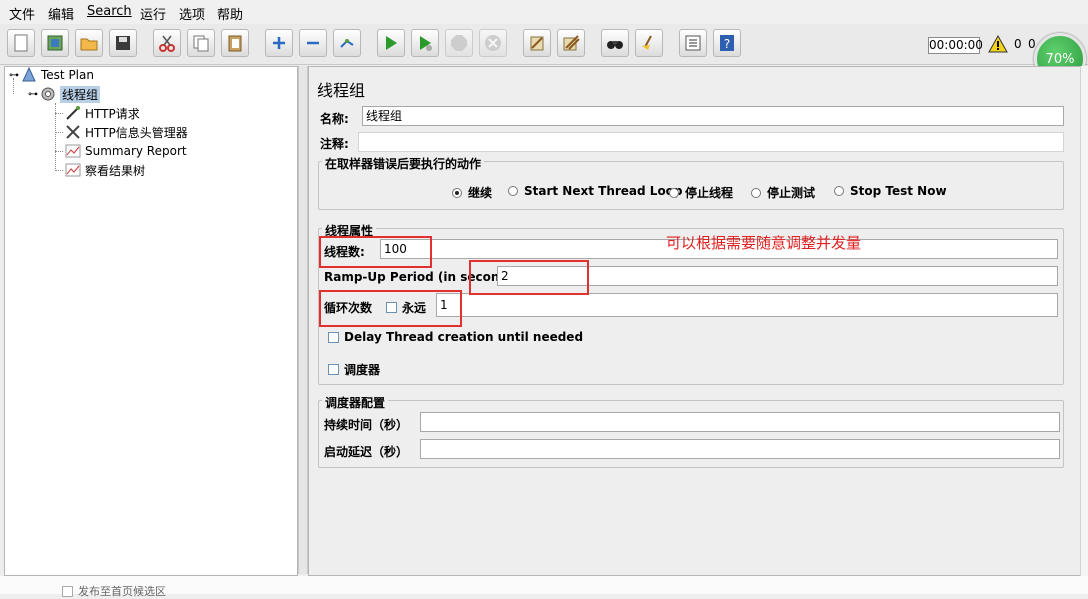 This screenshot has width=1088, height=599. I want to click on tree-item-http-request: HTTP请求, so click(102, 113).